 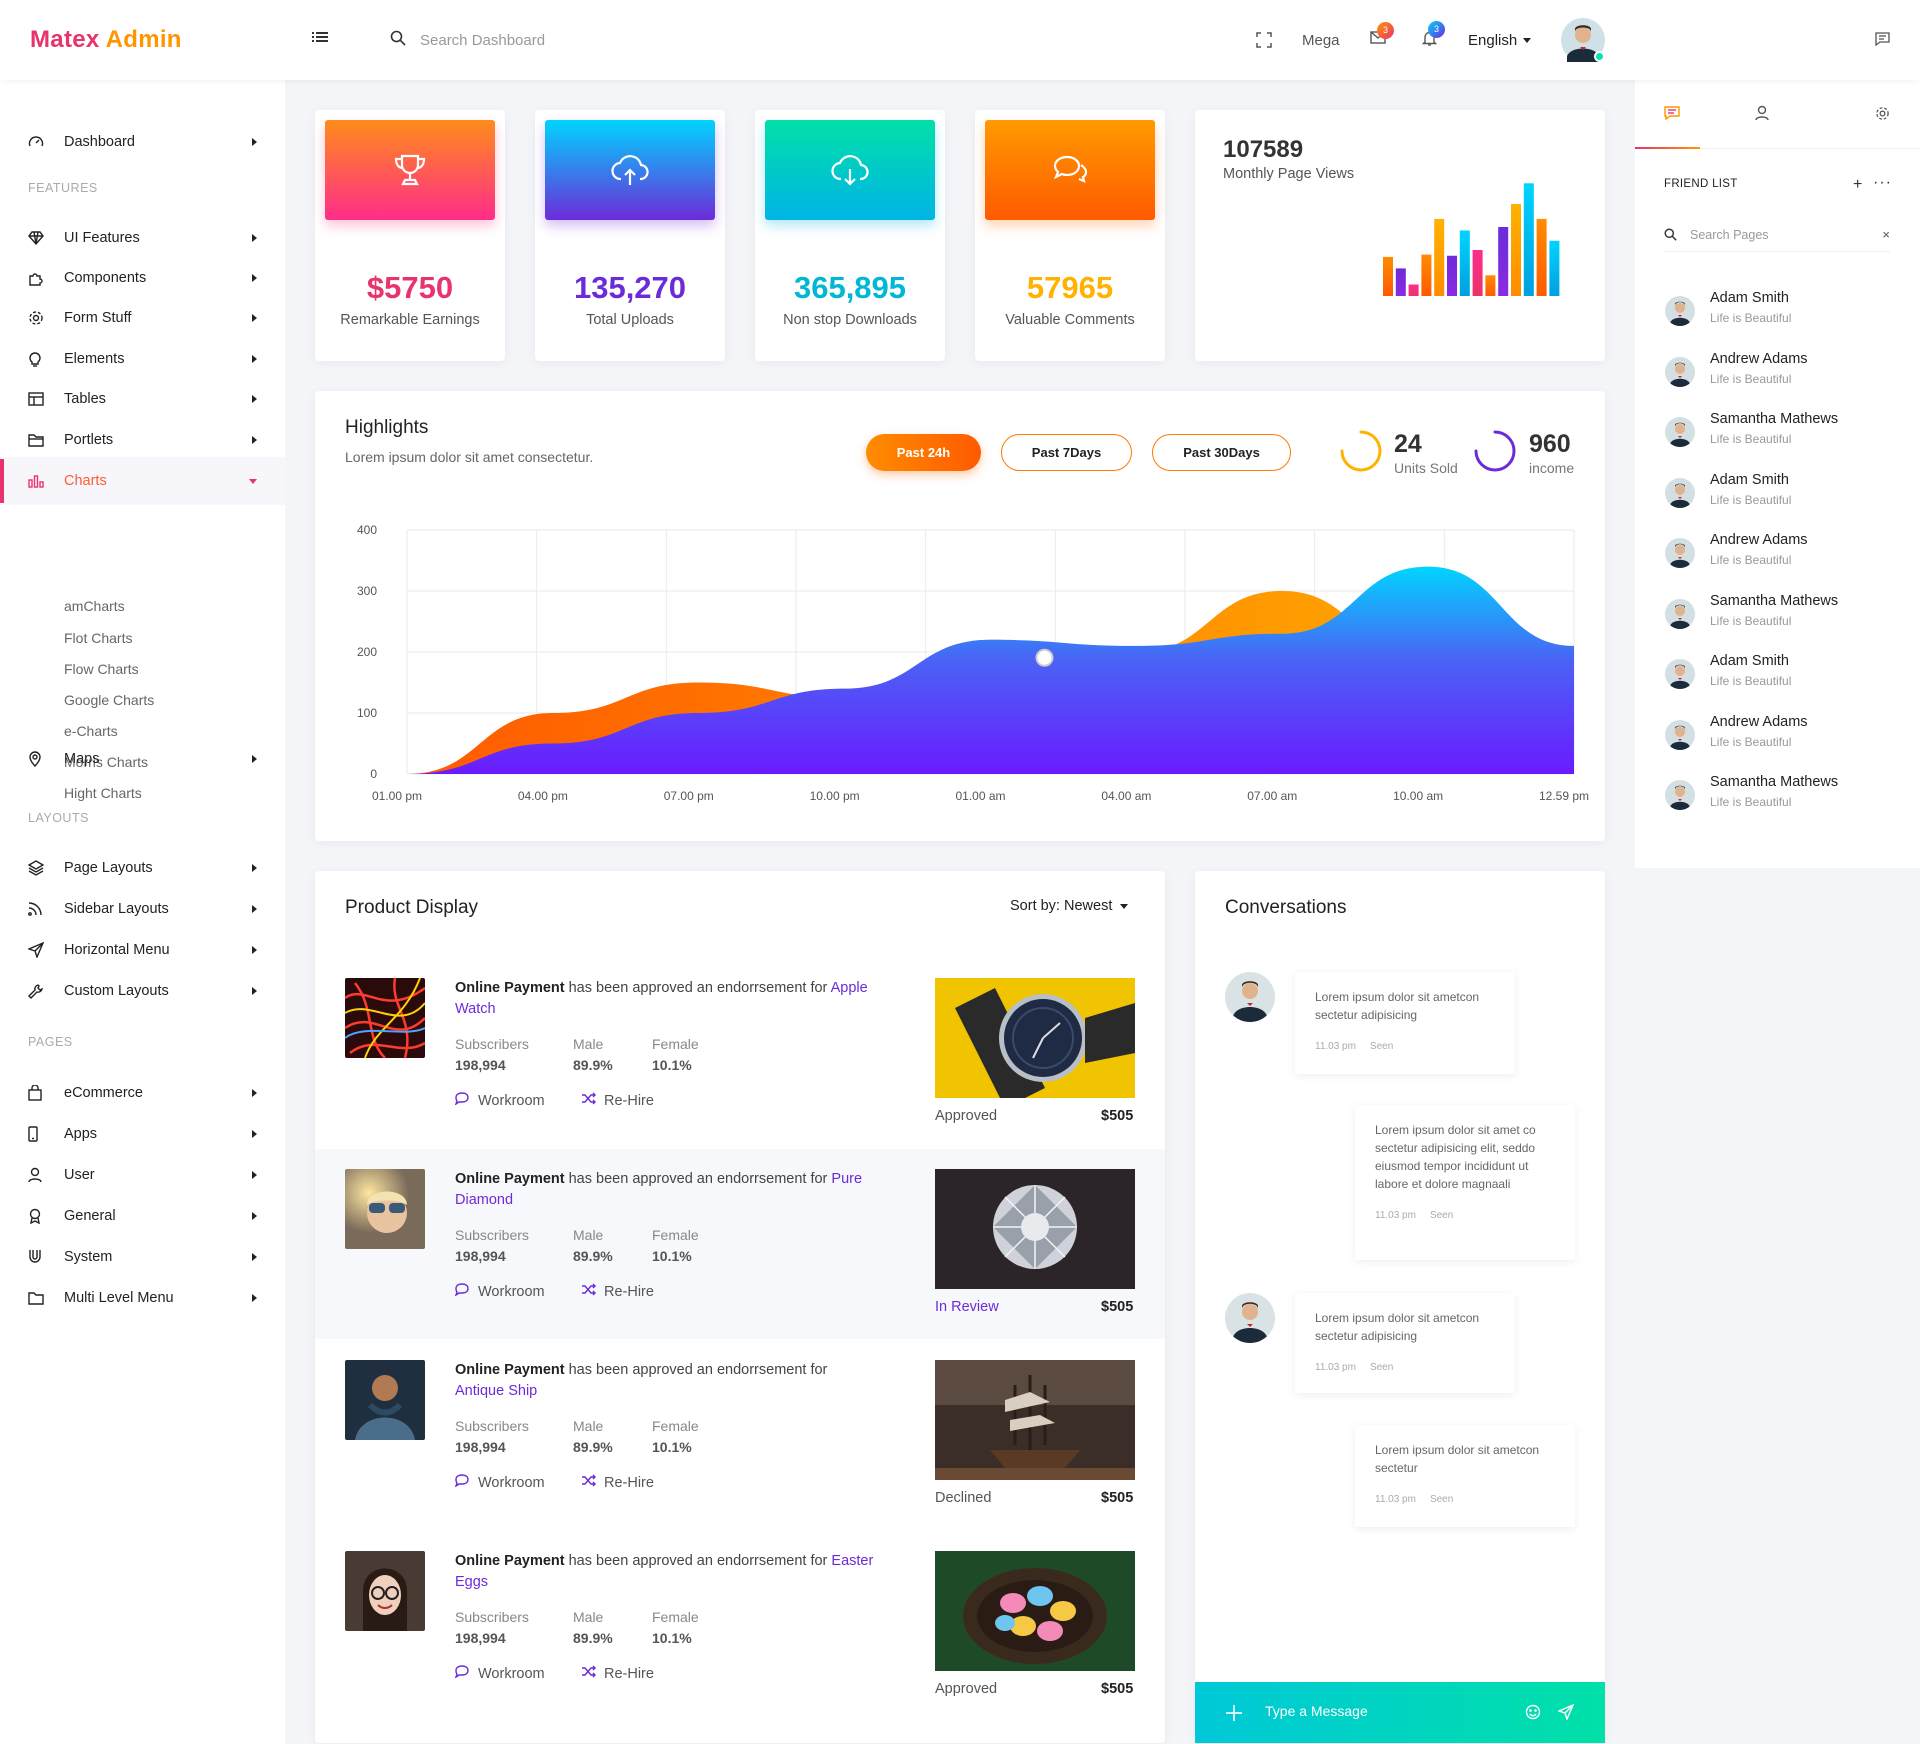 I want to click on search-input: Search Dashboard, so click(x=467, y=40).